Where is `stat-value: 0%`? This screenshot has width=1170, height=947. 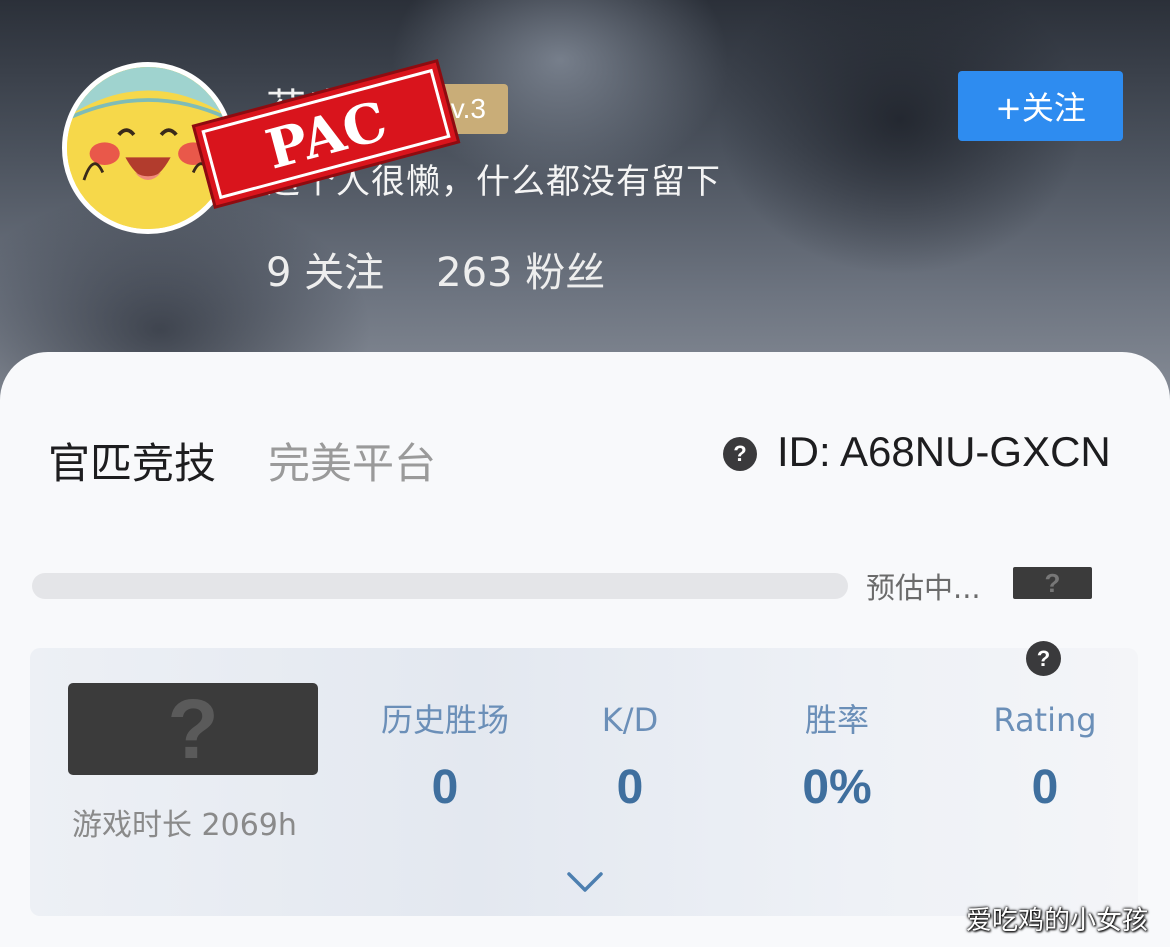 stat-value: 0% is located at coordinates (837, 787).